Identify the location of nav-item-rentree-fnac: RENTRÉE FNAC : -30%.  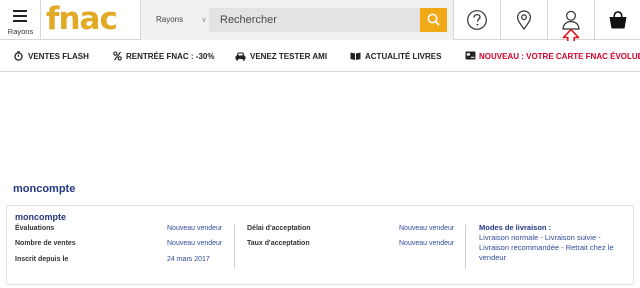
(164, 56).